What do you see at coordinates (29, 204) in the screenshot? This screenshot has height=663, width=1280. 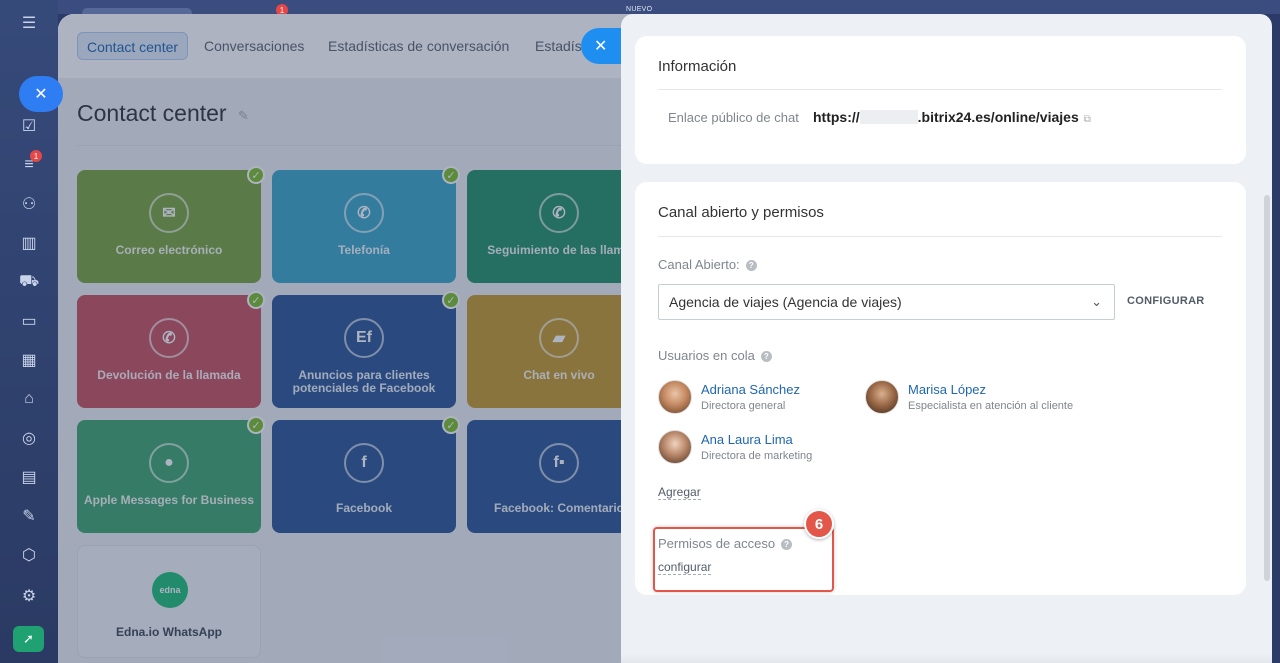 I see `robot-icon: ⚇` at bounding box center [29, 204].